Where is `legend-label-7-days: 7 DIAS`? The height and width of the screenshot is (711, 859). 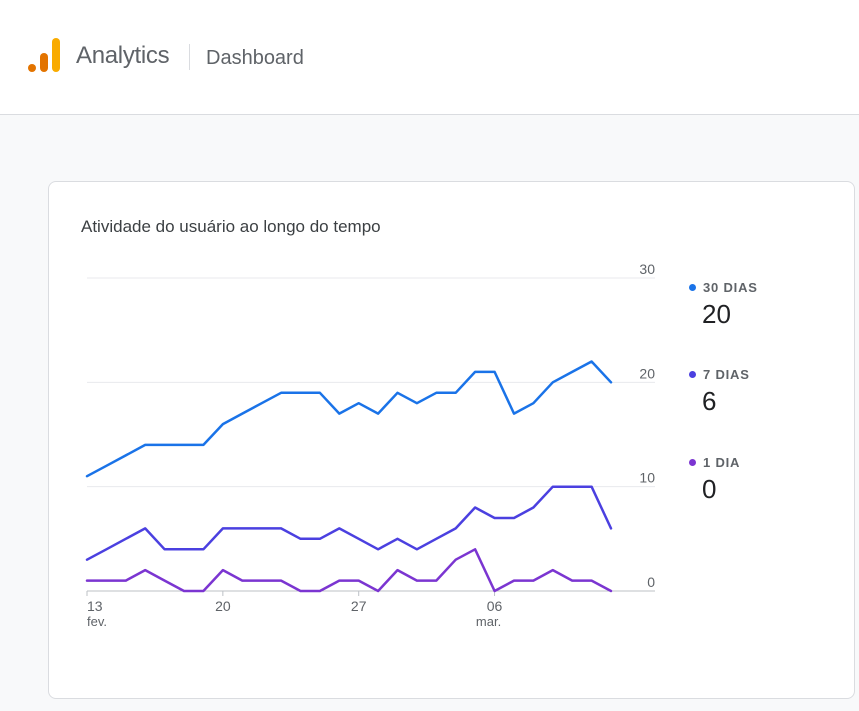 legend-label-7-days: 7 DIAS is located at coordinates (726, 374).